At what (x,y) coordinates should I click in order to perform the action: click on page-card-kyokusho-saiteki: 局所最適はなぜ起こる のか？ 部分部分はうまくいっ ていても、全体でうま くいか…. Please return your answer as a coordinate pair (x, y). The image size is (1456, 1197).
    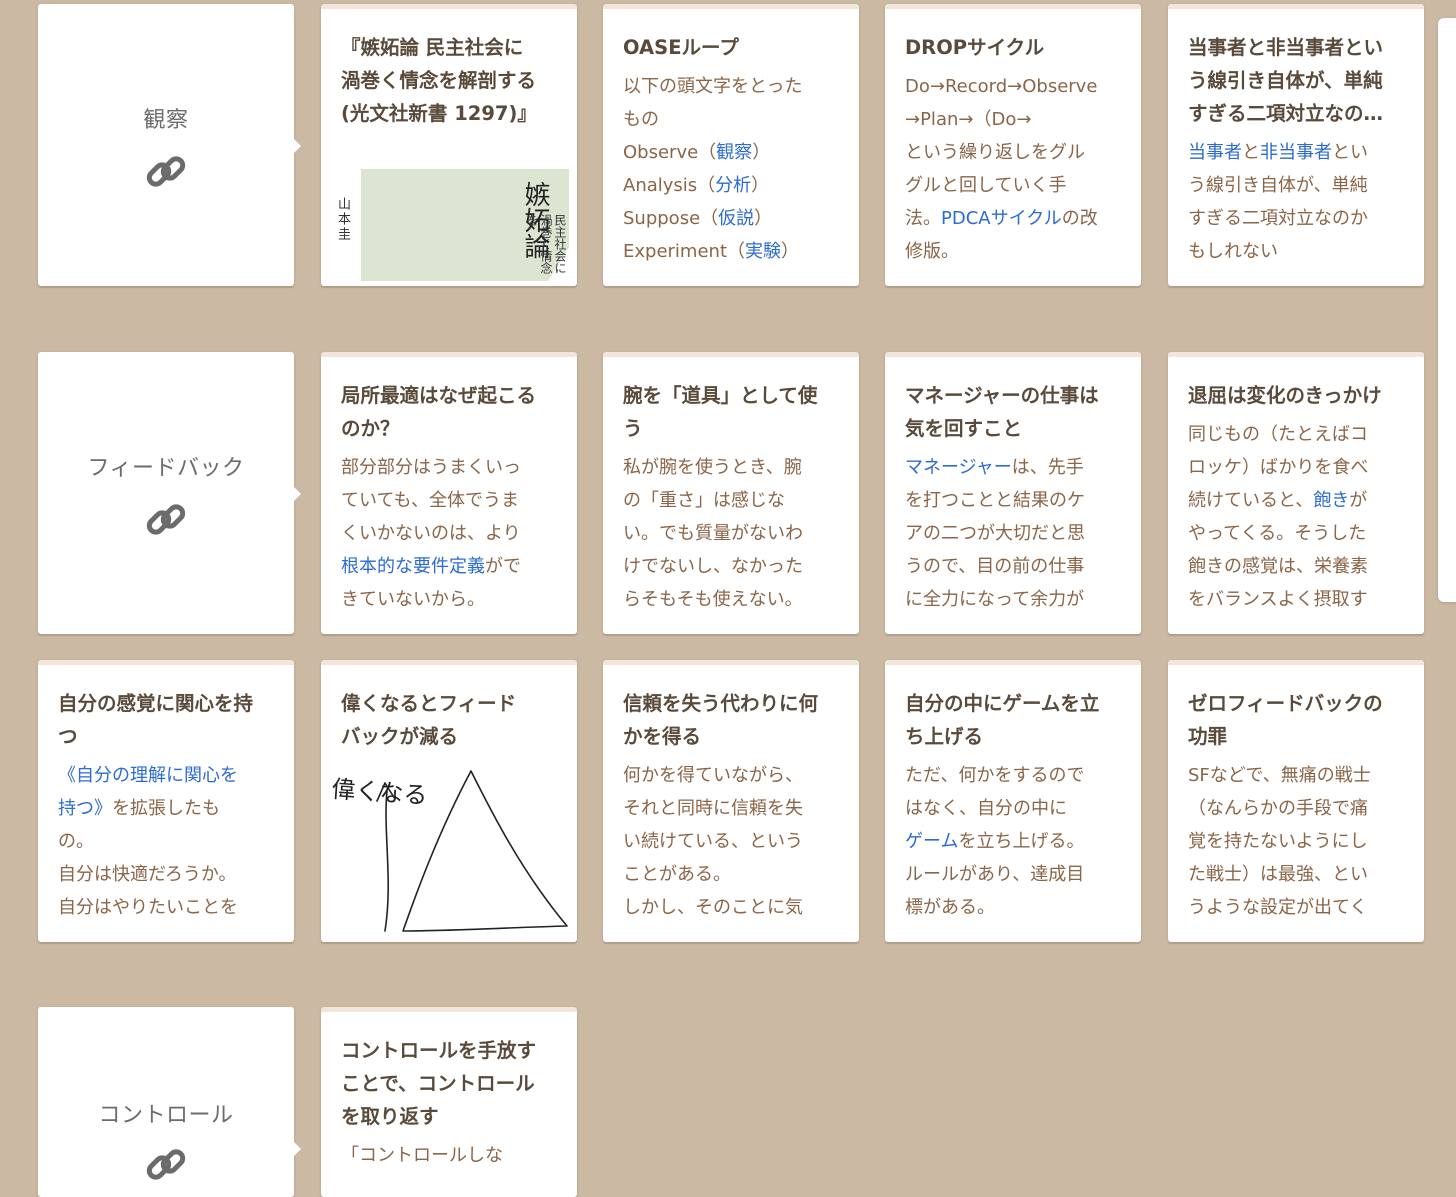
    Looking at the image, I should click on (449, 493).